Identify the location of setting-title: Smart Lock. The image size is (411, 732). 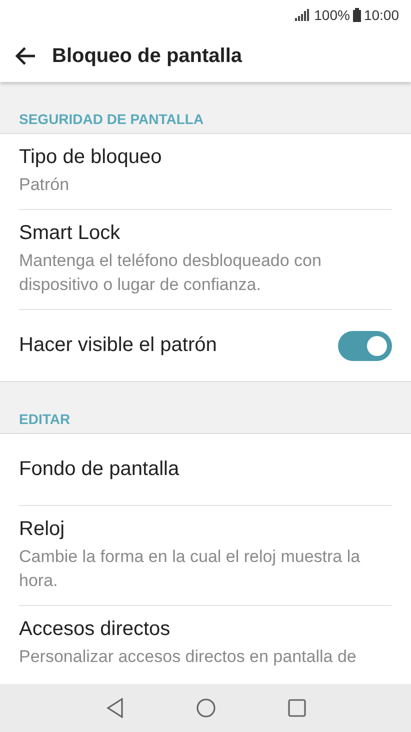
(205, 233).